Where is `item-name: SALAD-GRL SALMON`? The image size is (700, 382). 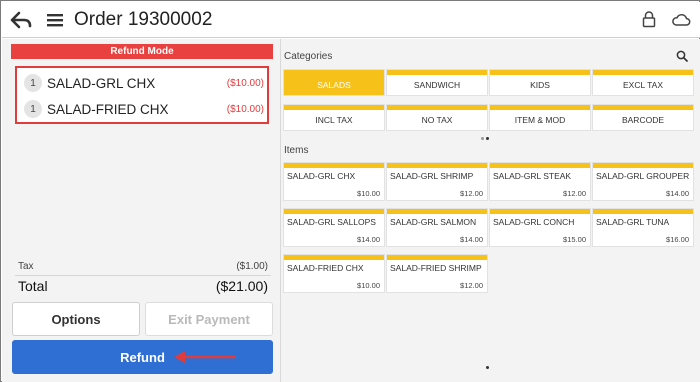
item-name: SALAD-GRL SALMON is located at coordinates (433, 222).